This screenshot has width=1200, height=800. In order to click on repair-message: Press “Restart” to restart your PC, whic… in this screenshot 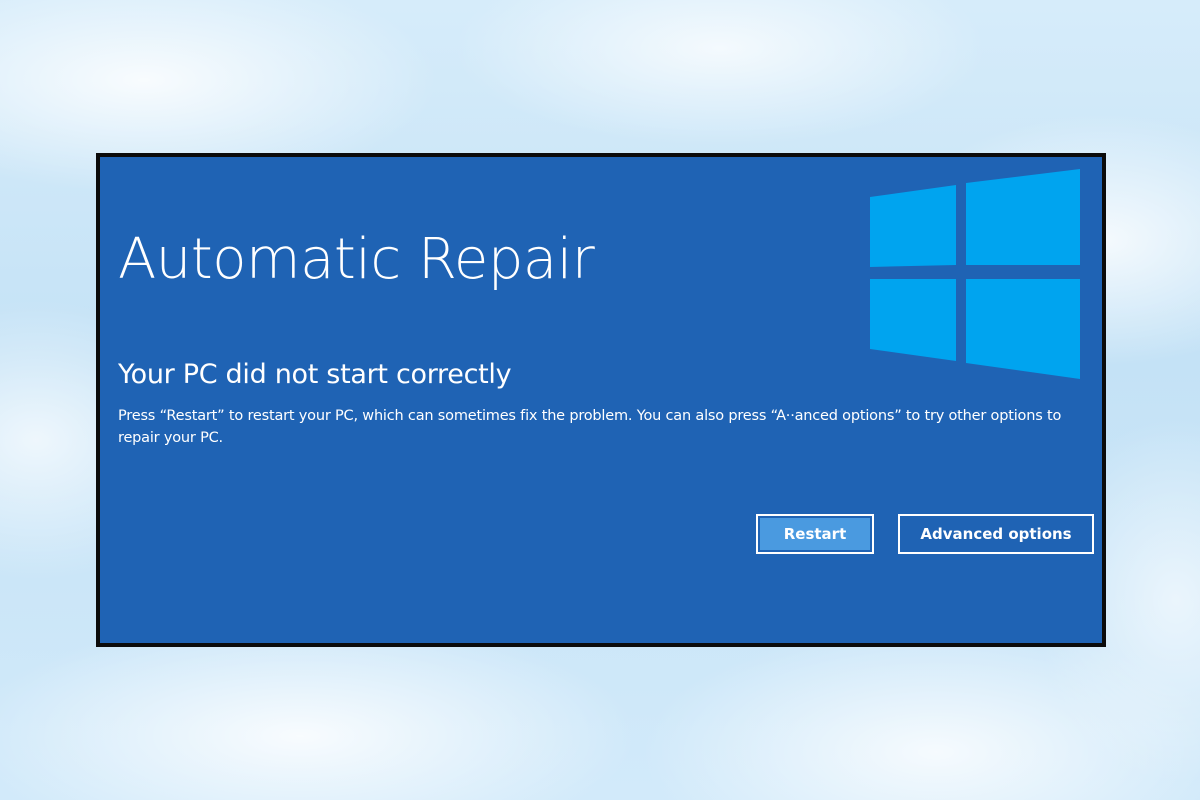, I will do `click(590, 427)`.